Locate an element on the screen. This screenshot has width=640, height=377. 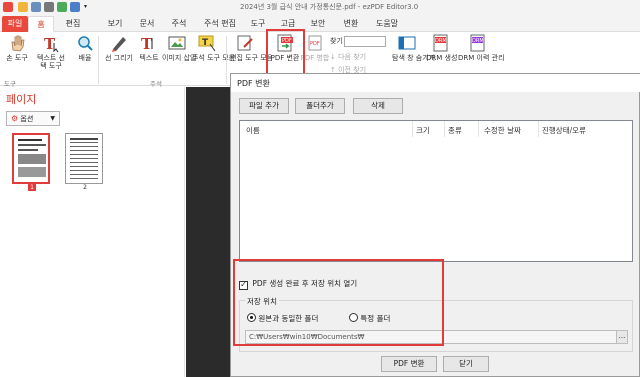
menu-bar: 파일 홈 편집 보기 문서 주석 주석 편집 도구 고급 보안 변환 도움말 is located at coordinates (320, 23).